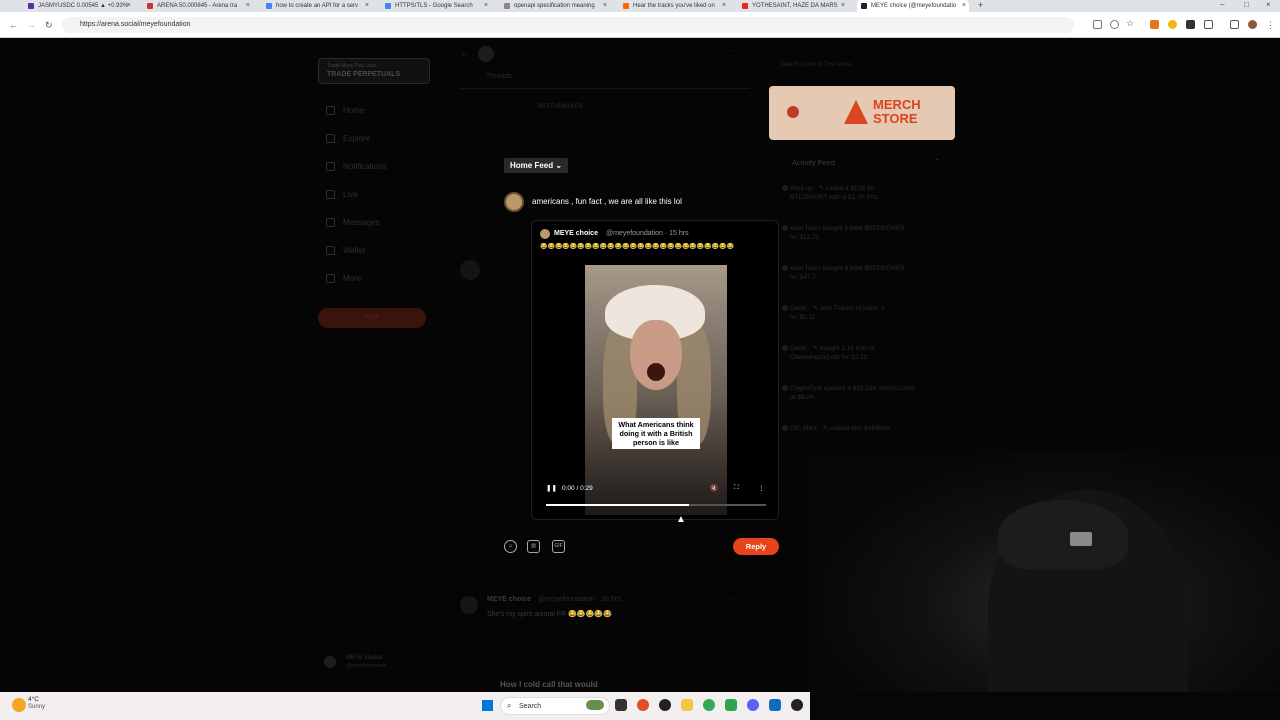  I want to click on task-view-icon, so click(621, 705).